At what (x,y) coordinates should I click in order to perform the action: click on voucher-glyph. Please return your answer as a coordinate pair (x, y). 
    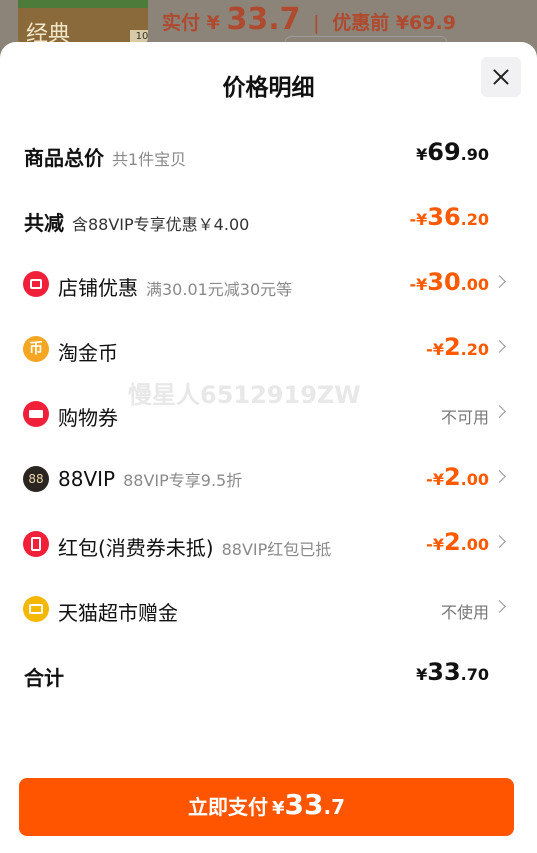
    Looking at the image, I should click on (36, 414).